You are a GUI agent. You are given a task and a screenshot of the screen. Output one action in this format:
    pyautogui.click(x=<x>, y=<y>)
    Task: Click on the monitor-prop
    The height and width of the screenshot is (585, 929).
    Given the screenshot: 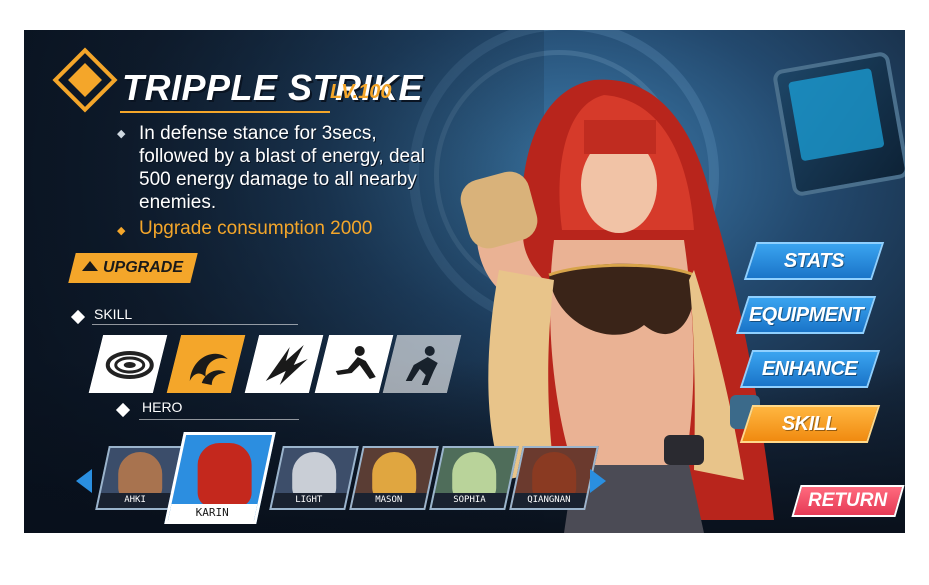 What is the action you would take?
    pyautogui.click(x=838, y=124)
    